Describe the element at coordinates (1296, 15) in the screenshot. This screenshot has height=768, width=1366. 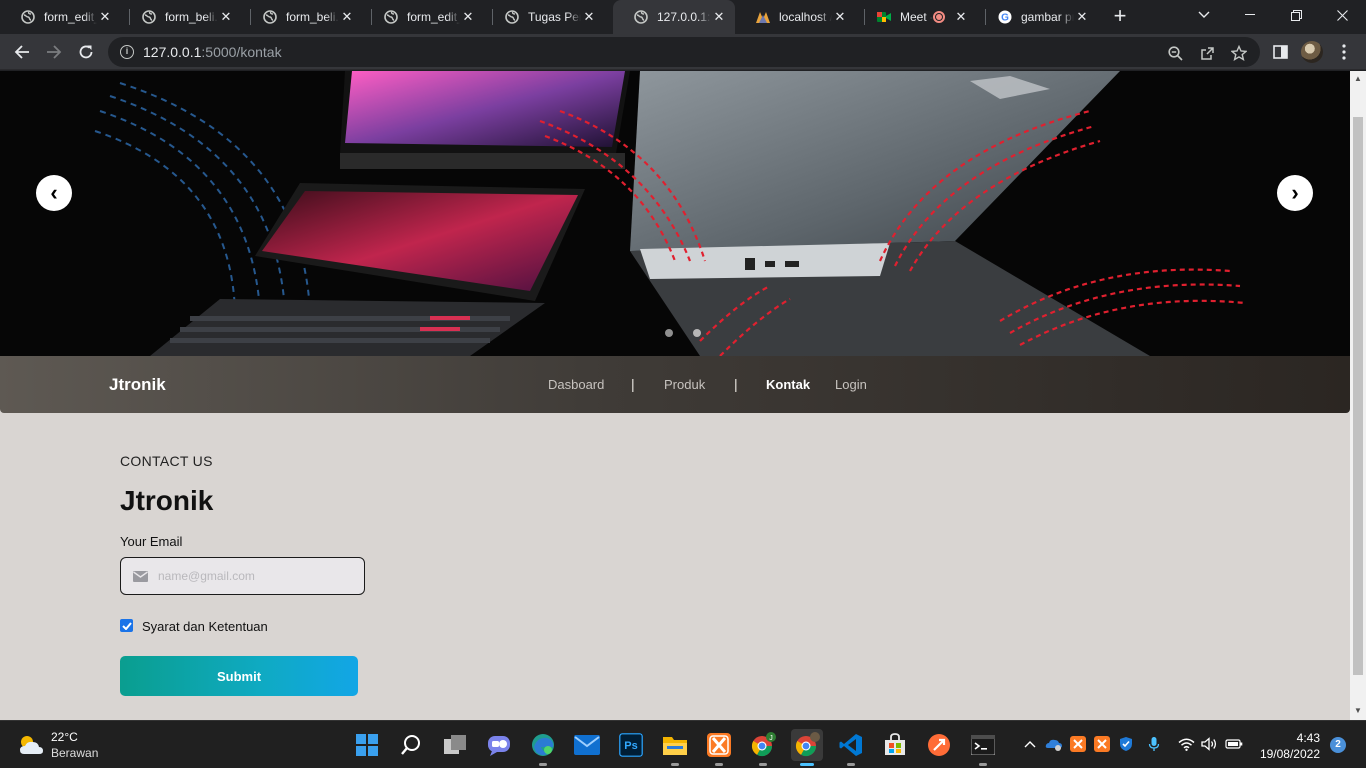
I see `restore-button` at that location.